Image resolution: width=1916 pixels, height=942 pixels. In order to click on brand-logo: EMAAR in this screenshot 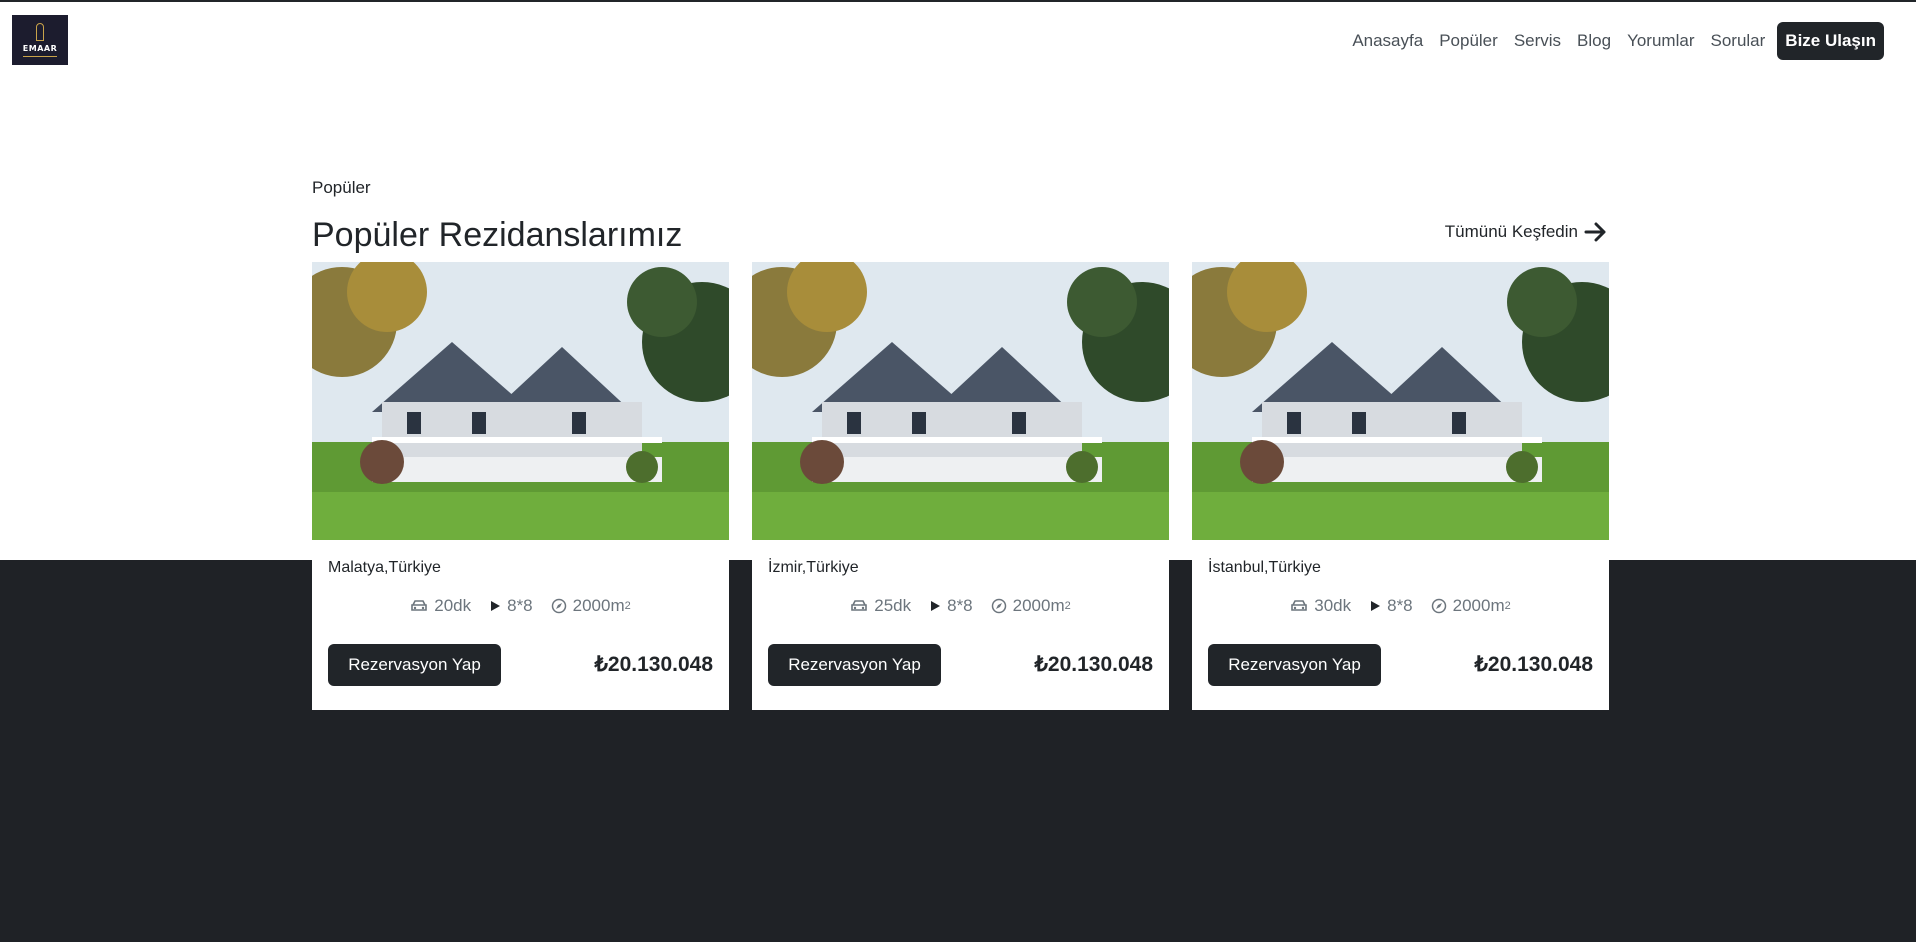, I will do `click(40, 40)`.